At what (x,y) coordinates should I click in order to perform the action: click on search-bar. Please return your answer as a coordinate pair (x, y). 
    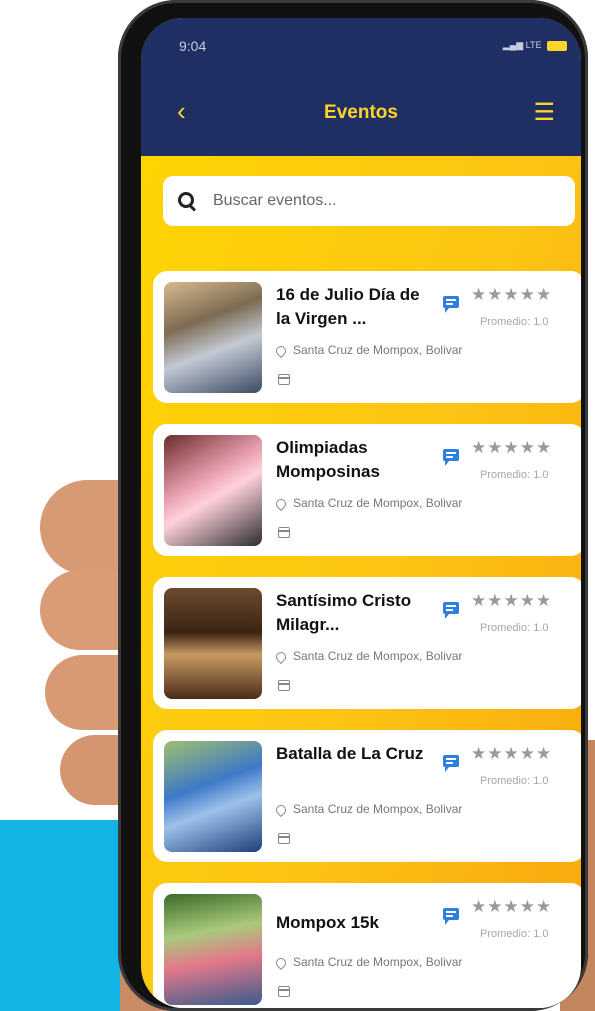
    Looking at the image, I should click on (369, 201).